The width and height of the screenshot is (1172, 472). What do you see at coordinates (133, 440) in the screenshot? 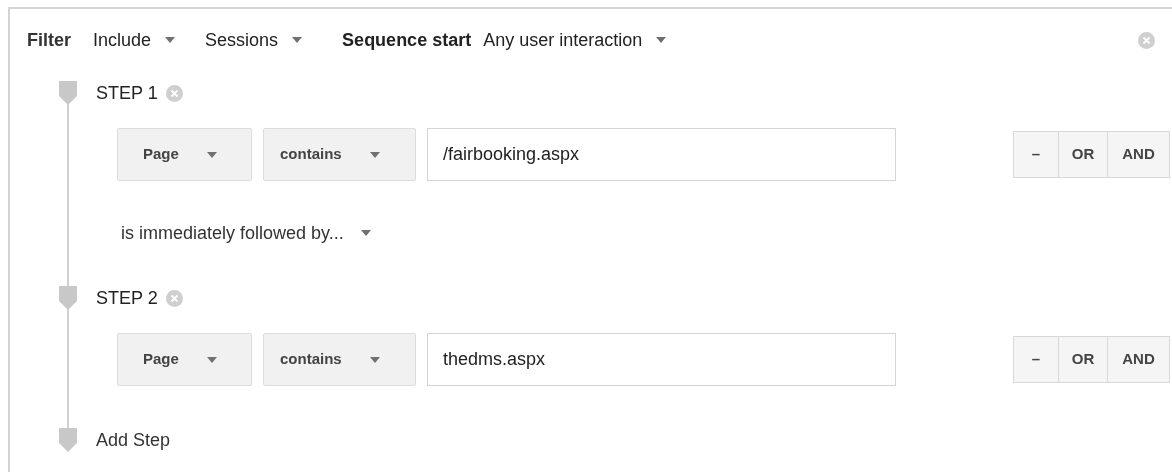
I see `add-step-link: Add Step` at bounding box center [133, 440].